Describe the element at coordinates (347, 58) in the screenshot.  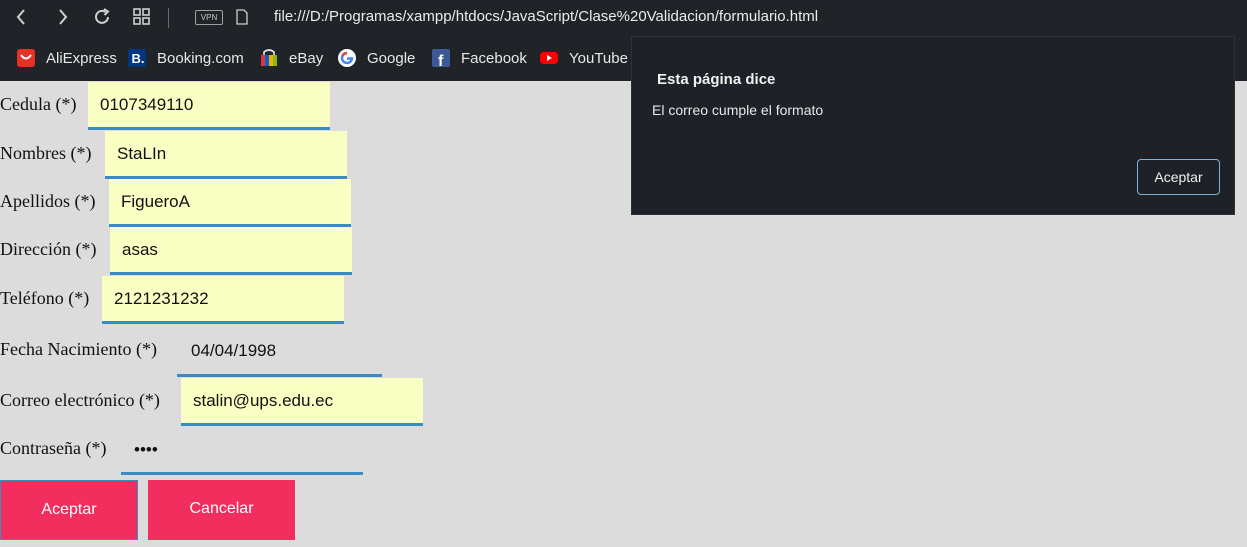
I see `google-icon` at that location.